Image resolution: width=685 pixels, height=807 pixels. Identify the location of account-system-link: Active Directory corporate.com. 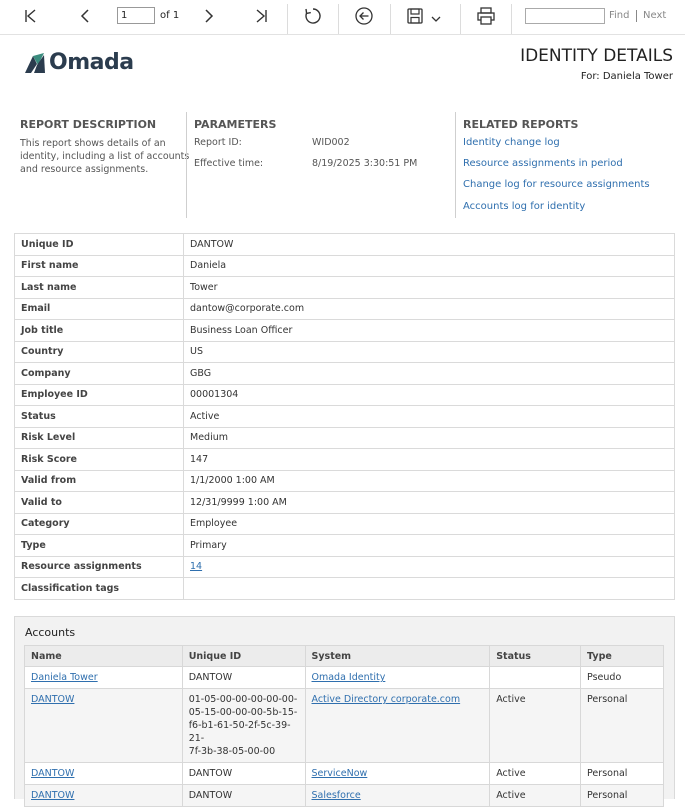
(386, 699).